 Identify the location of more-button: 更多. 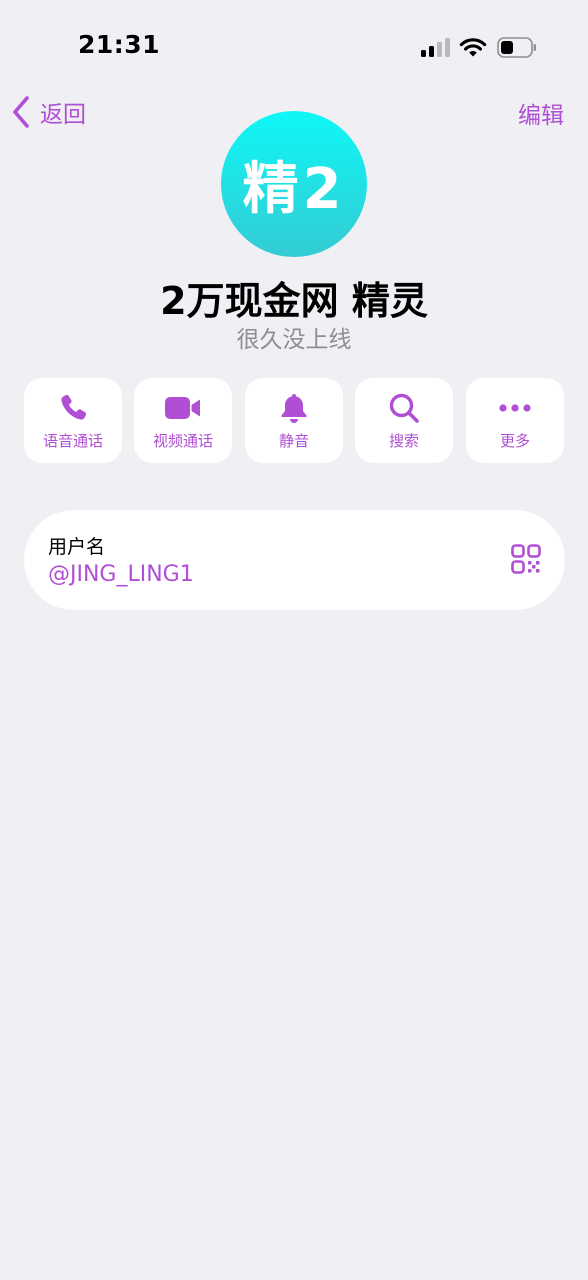
(515, 420).